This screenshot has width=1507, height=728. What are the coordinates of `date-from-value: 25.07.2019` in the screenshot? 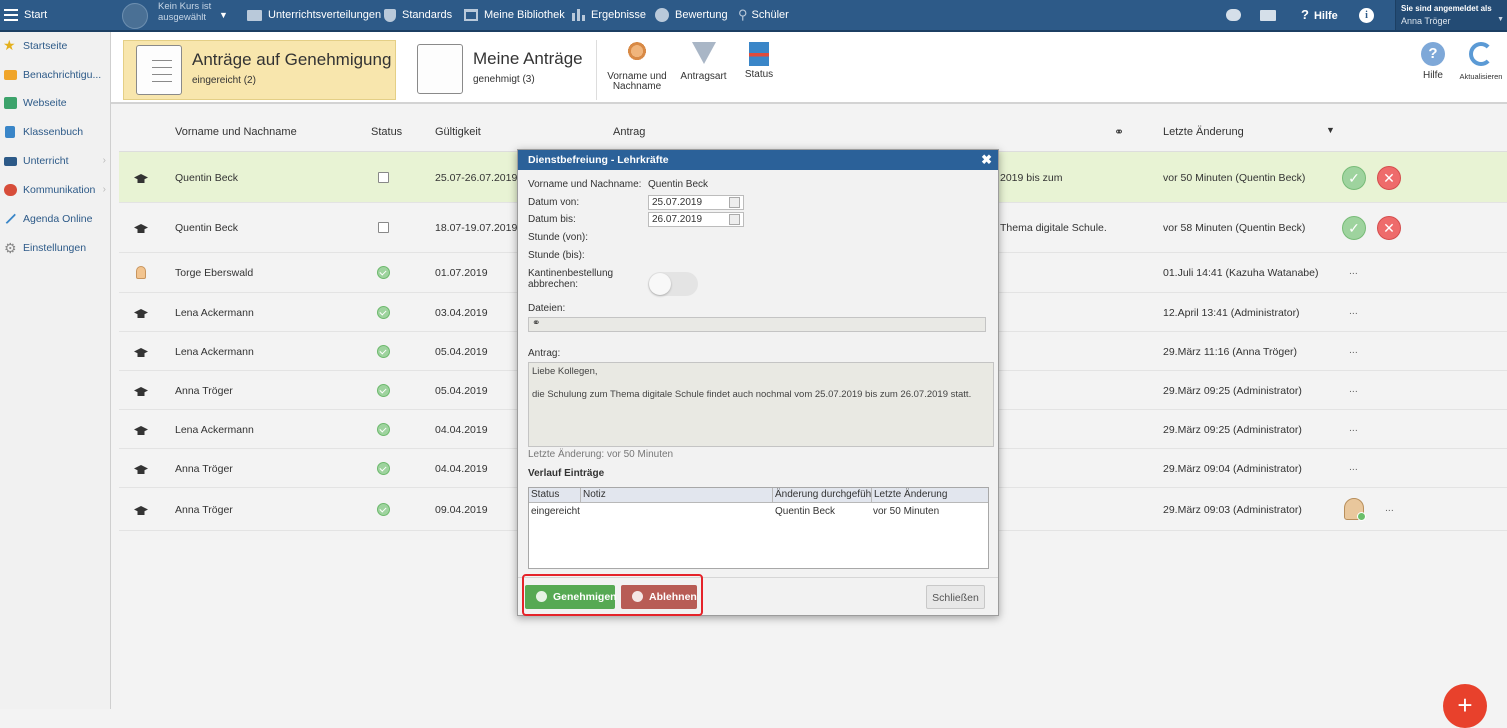 It's located at (677, 202).